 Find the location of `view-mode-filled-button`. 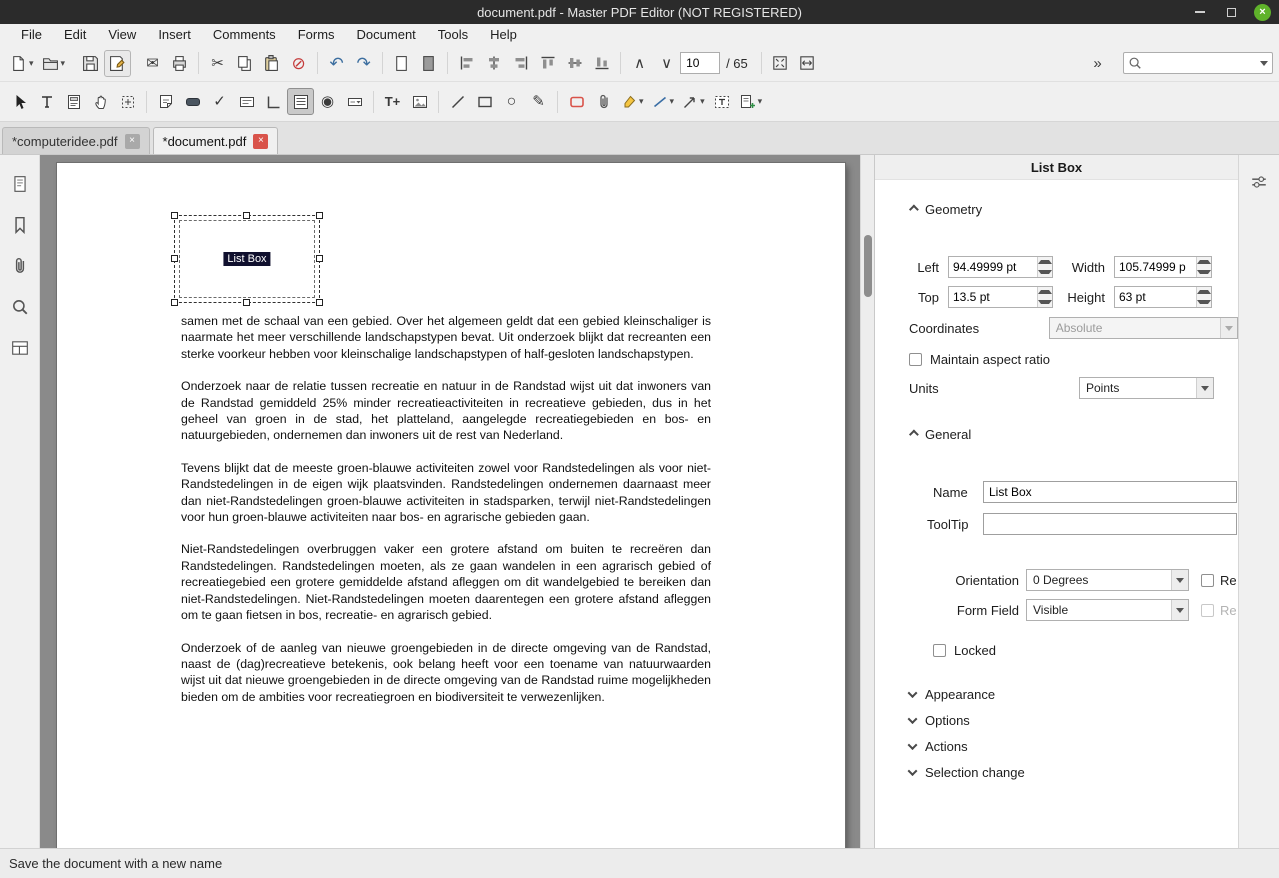

view-mode-filled-button is located at coordinates (428, 63).